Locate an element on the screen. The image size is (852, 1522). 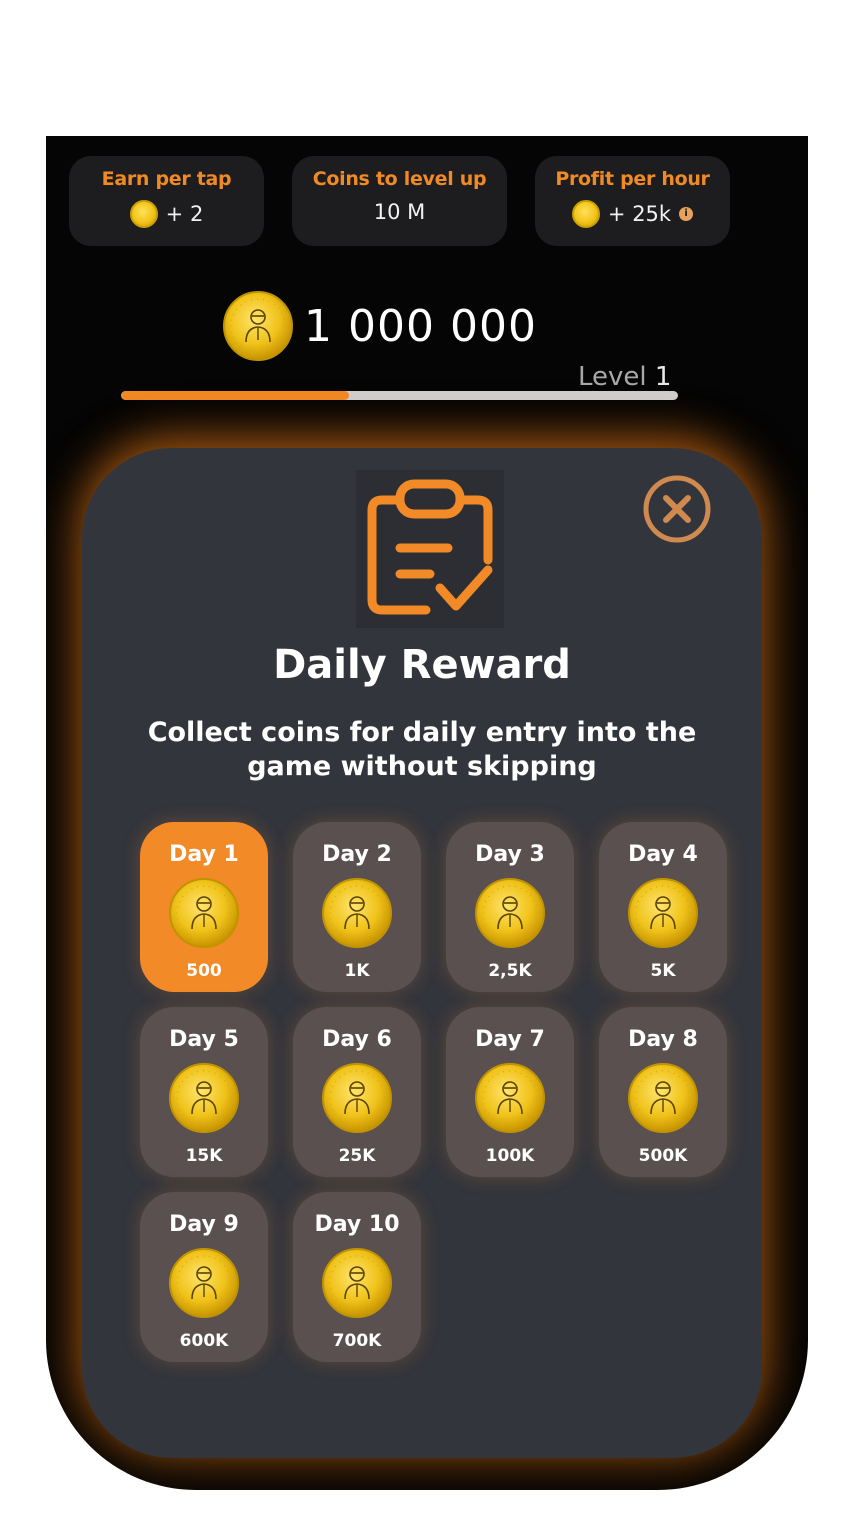
day-reward-card: Day 10 700K is located at coordinates (357, 1277).